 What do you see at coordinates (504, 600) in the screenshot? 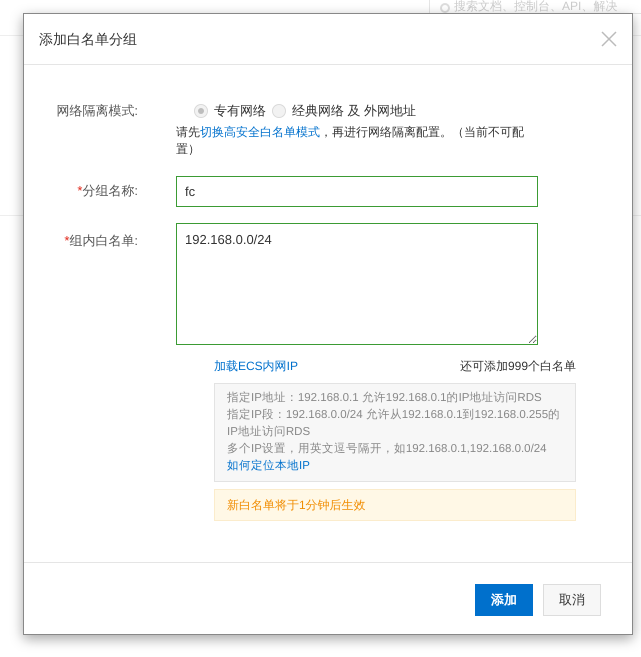
I see `add-button: 添加` at bounding box center [504, 600].